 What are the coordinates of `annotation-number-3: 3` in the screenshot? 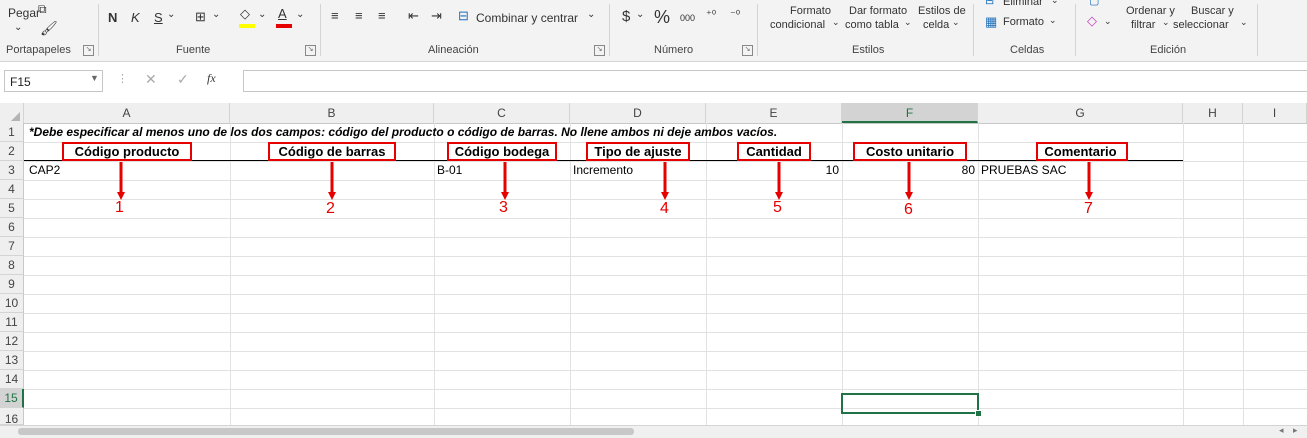 It's located at (503, 207).